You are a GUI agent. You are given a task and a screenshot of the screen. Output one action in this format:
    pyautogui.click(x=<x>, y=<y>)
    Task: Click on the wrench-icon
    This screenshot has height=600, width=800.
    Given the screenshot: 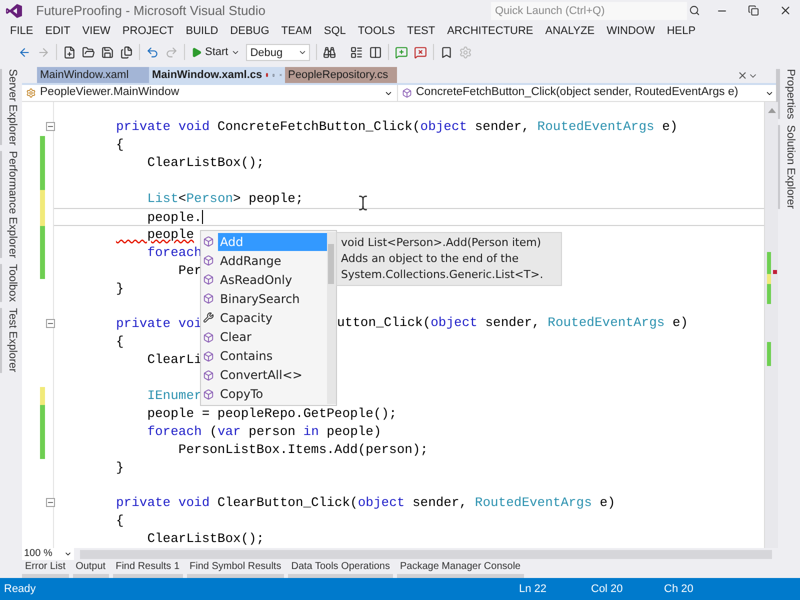 What is the action you would take?
    pyautogui.click(x=208, y=318)
    